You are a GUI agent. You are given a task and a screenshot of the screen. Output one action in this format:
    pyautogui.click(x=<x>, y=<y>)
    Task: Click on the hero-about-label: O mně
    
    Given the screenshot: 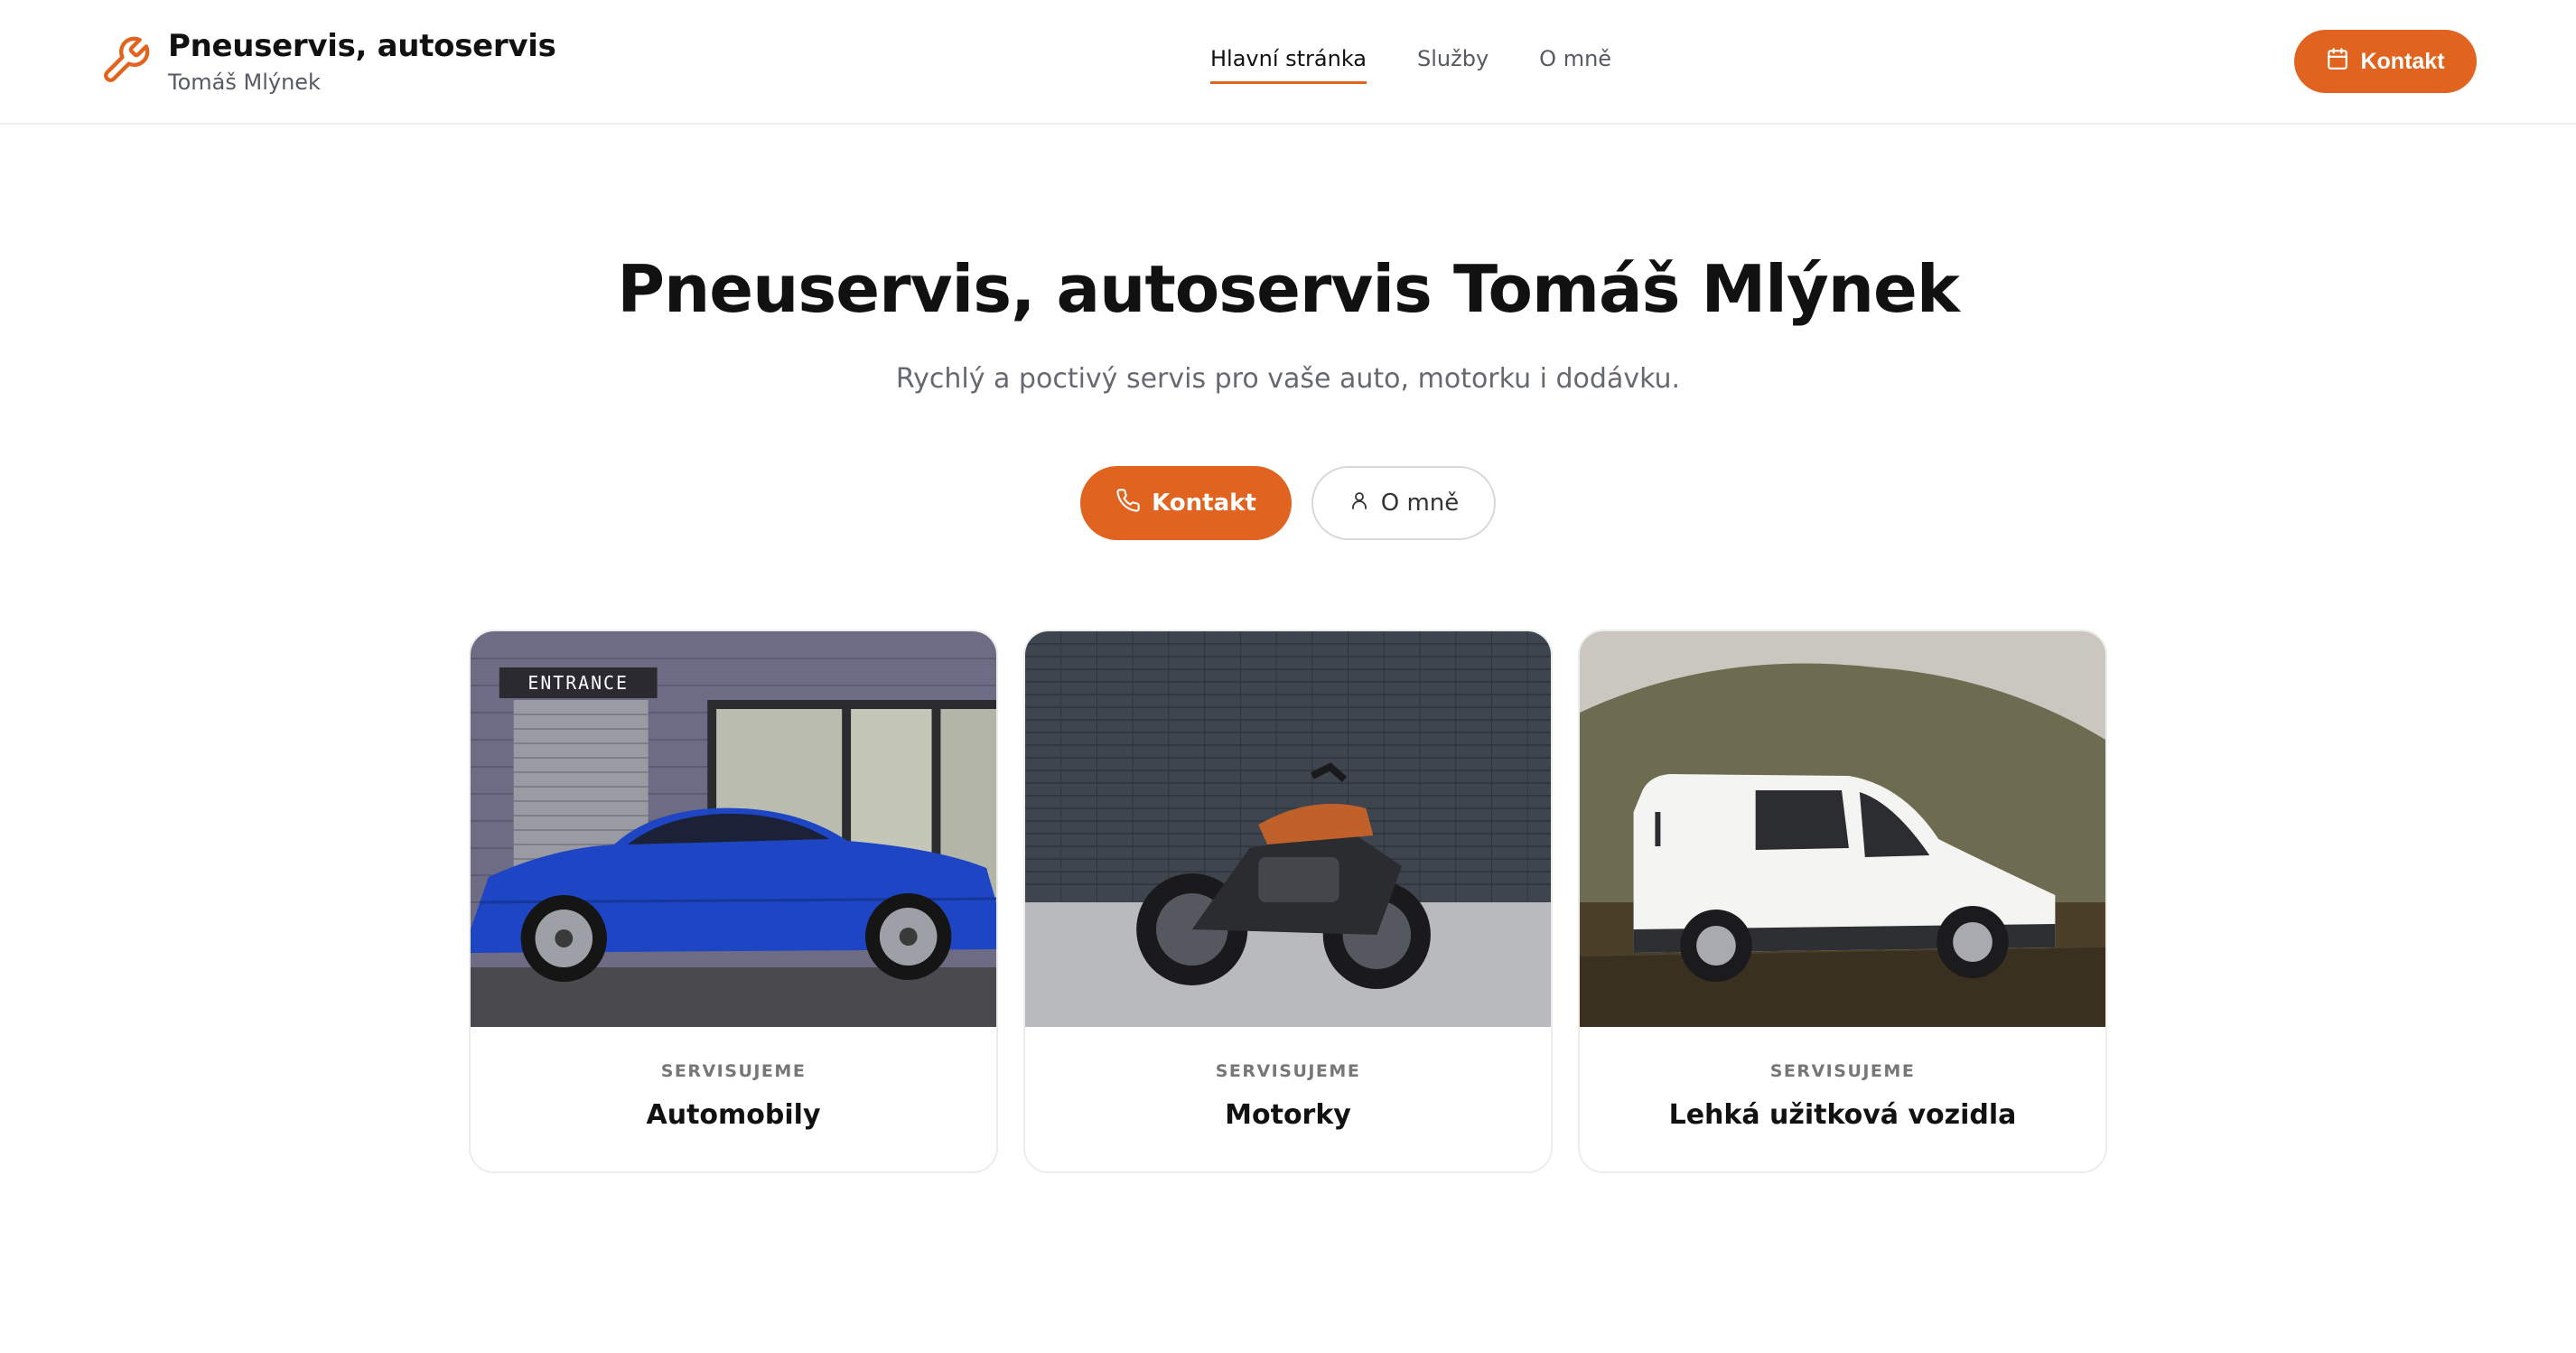 What is the action you would take?
    pyautogui.click(x=1420, y=503)
    